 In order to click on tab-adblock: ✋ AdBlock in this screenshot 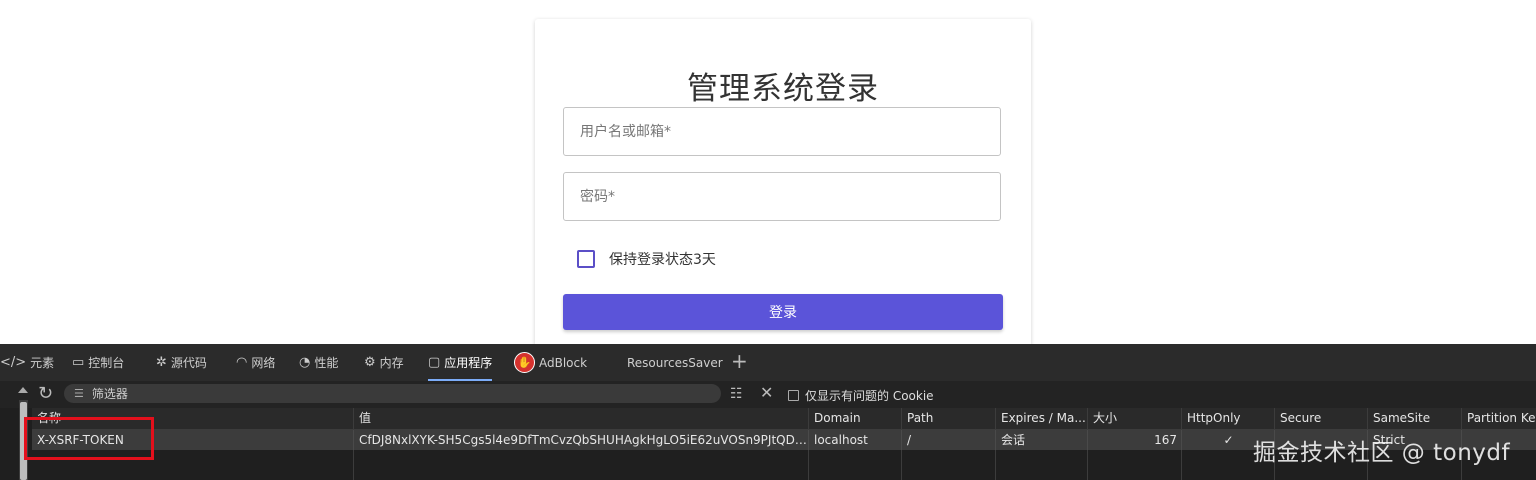, I will do `click(550, 362)`.